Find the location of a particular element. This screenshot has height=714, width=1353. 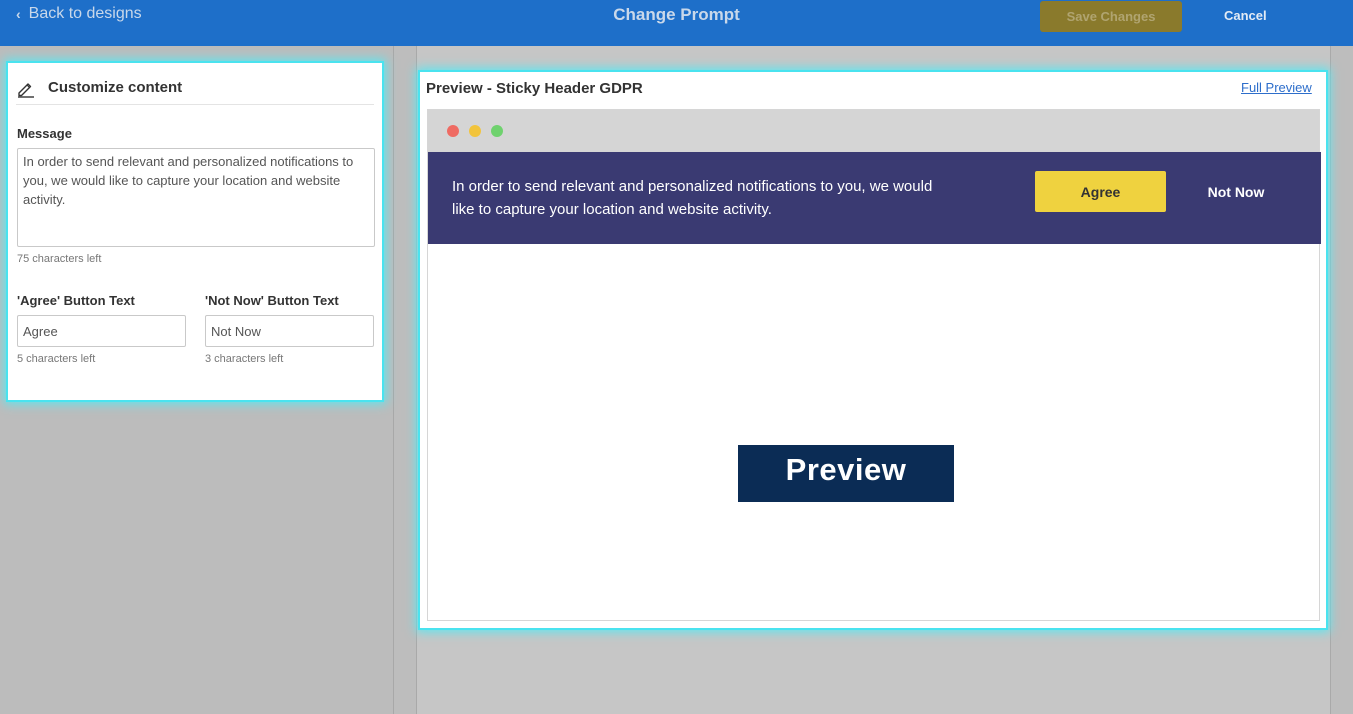

message-label: Message is located at coordinates (44, 133).